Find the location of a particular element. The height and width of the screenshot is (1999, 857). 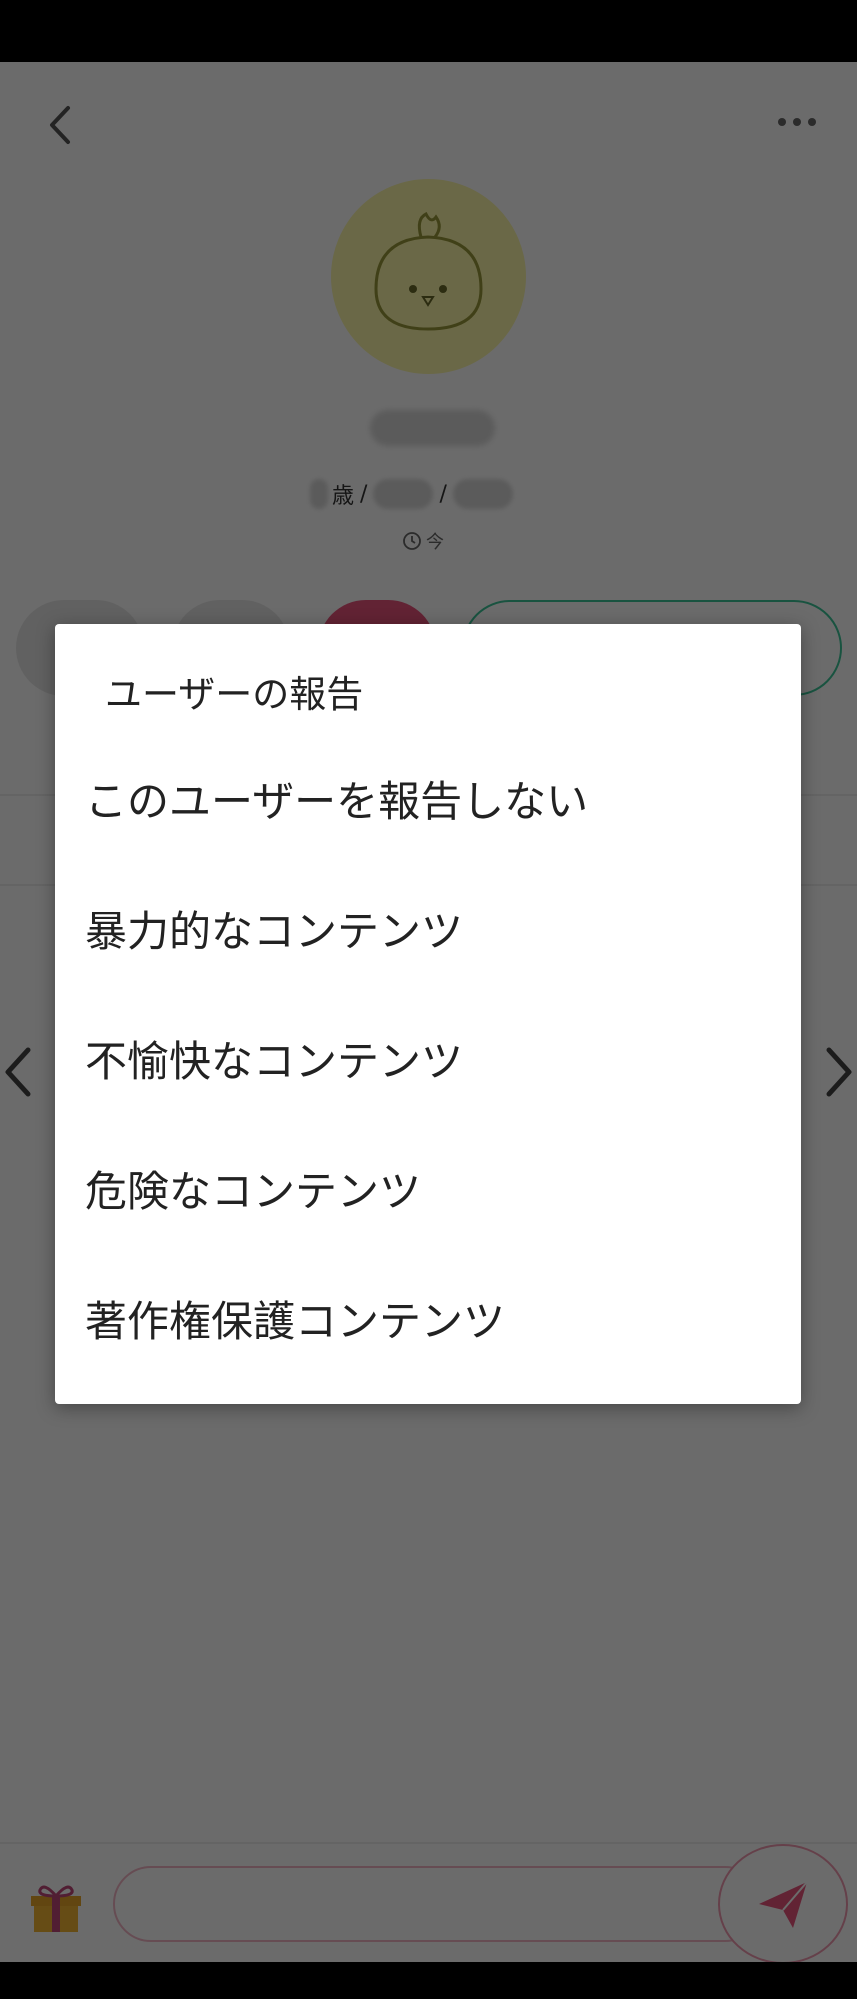

option-violent-content: 暴力的なコンテンツ is located at coordinates (430, 928).